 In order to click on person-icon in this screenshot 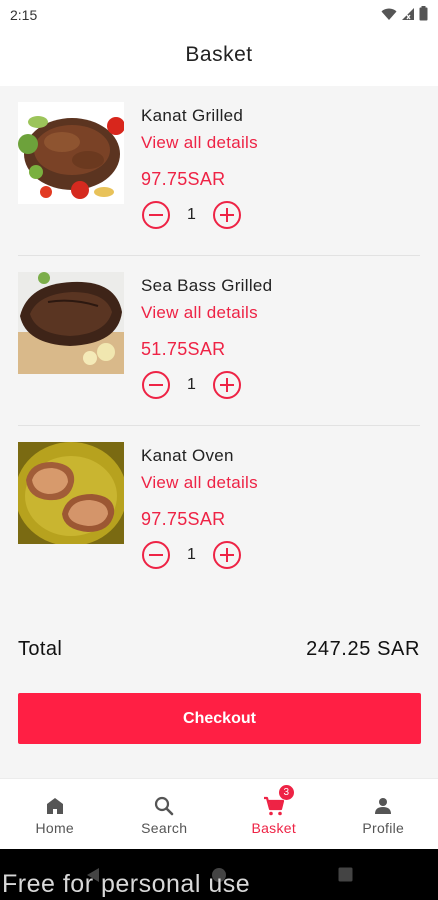, I will do `click(383, 806)`.